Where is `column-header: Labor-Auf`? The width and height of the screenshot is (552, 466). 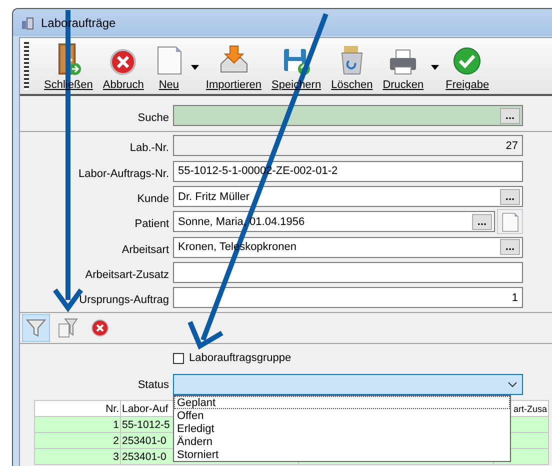
column-header: Labor-Auf is located at coordinates (145, 408).